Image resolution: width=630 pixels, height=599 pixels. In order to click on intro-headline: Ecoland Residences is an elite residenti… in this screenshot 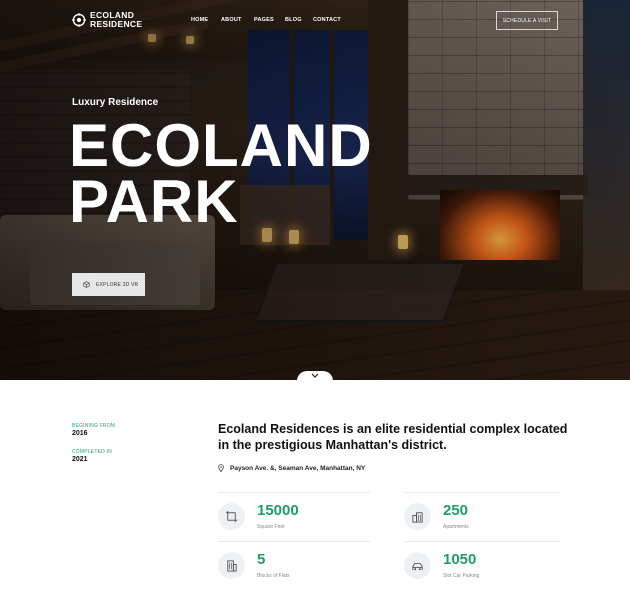, I will do `click(393, 437)`.